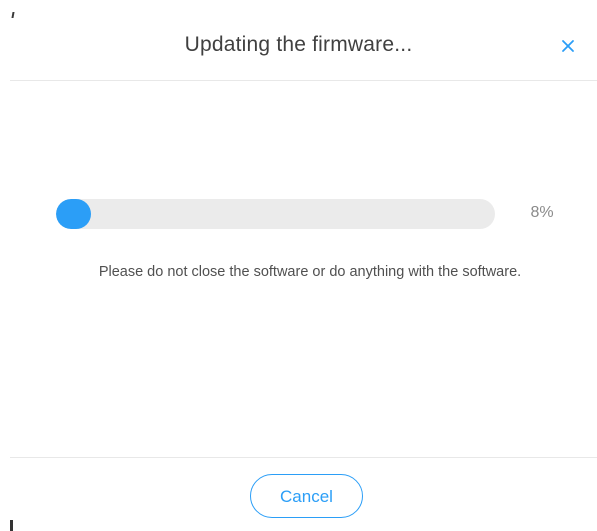 This screenshot has width=597, height=531. What do you see at coordinates (11, 525) in the screenshot?
I see `window-corner-mark-bottom` at bounding box center [11, 525].